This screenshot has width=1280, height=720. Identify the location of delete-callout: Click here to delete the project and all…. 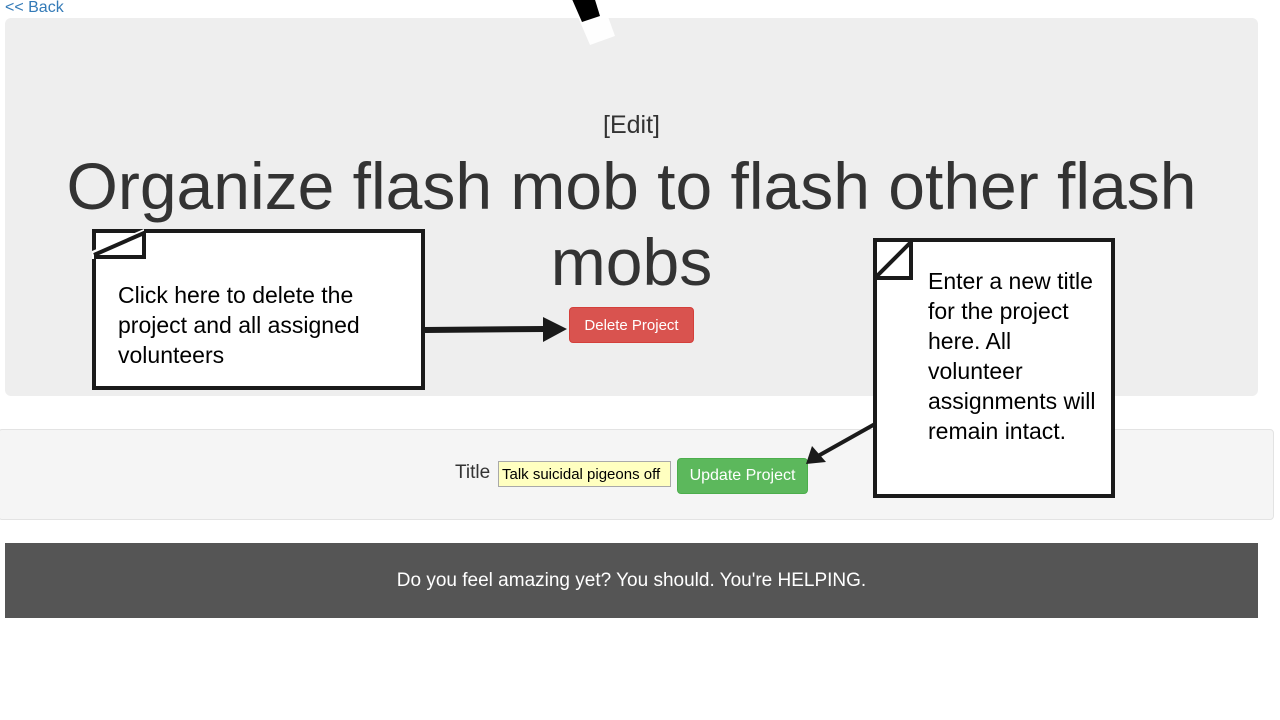
(258, 309).